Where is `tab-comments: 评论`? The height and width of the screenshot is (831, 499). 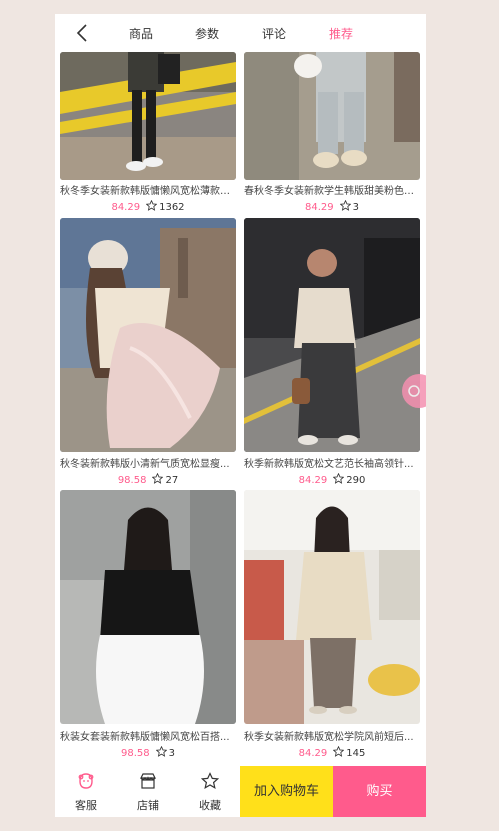
tab-comments: 评论 is located at coordinates (274, 33).